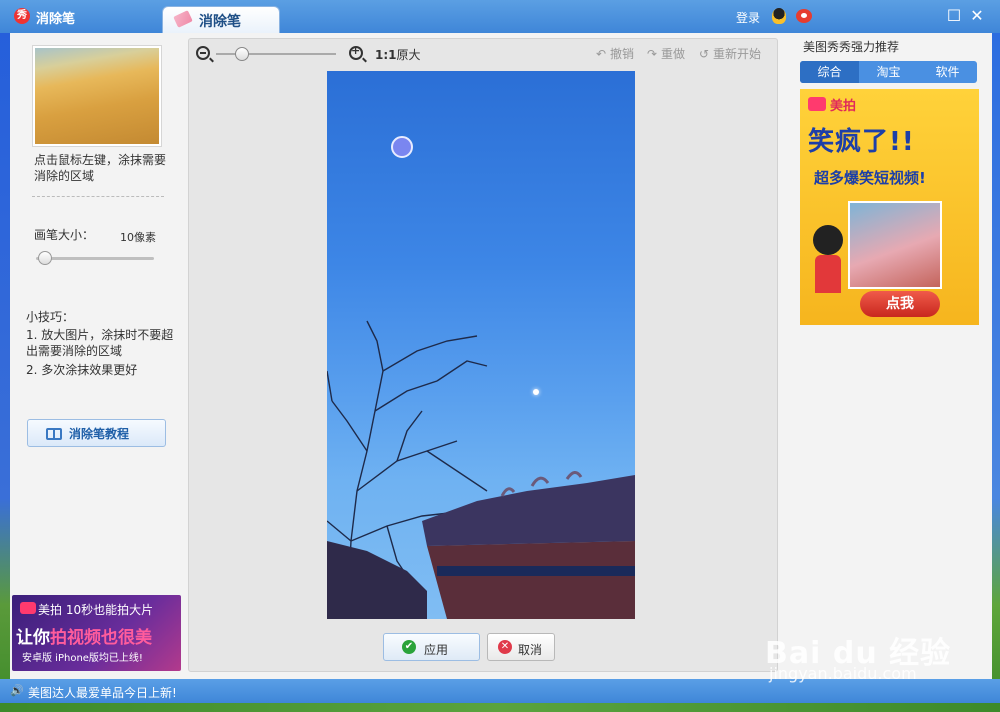 The width and height of the screenshot is (1000, 712). I want to click on desktop-bottom, so click(500, 707).